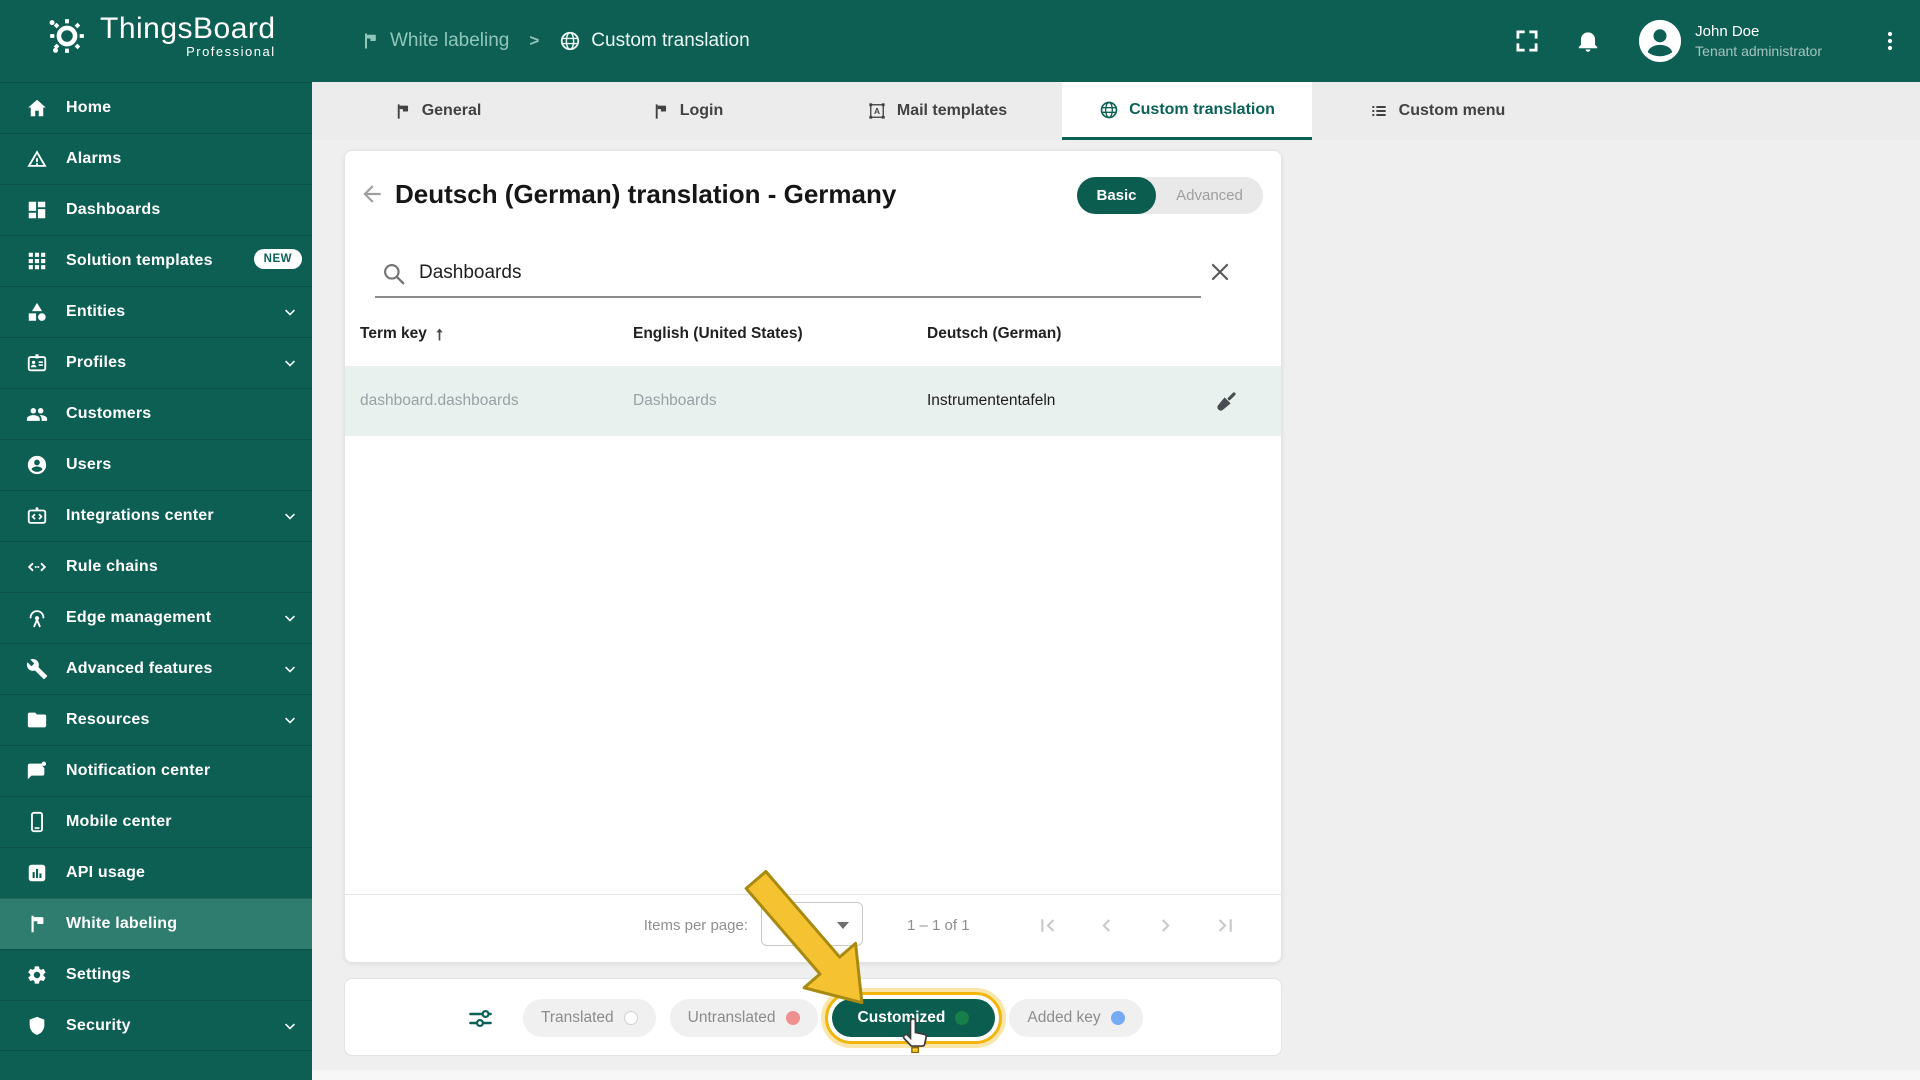 The width and height of the screenshot is (1920, 1080). I want to click on cell-german: Instrumententafeln, so click(991, 400).